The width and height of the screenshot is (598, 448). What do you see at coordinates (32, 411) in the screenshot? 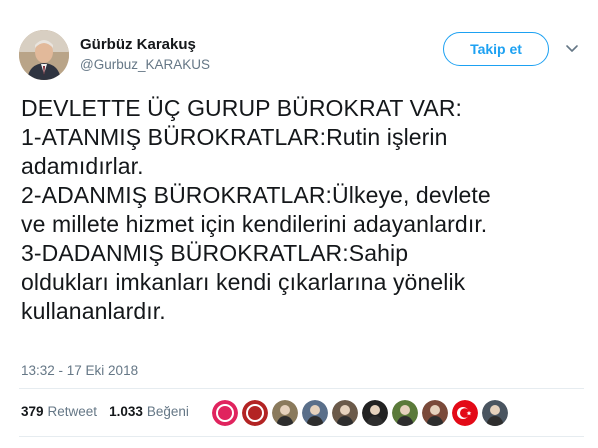
I see `retweet-count: 379` at bounding box center [32, 411].